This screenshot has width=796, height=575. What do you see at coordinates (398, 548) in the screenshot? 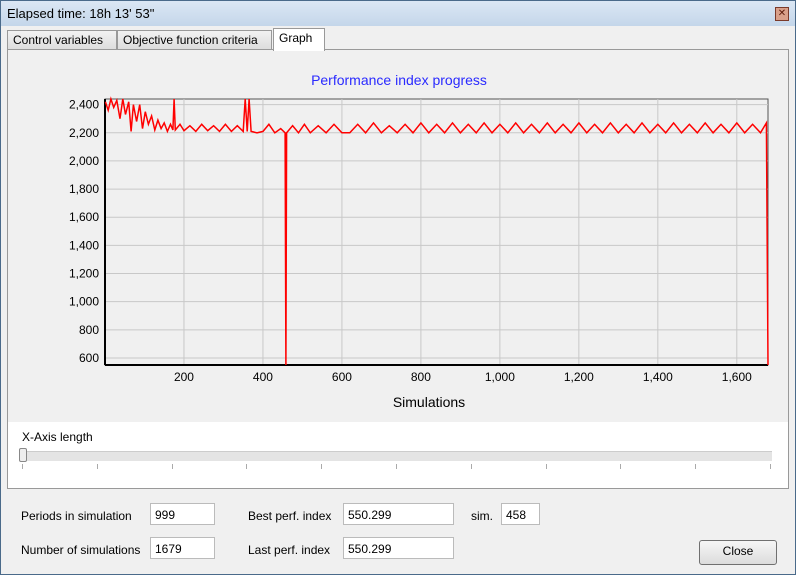
I see `last-index-field: 550.299` at bounding box center [398, 548].